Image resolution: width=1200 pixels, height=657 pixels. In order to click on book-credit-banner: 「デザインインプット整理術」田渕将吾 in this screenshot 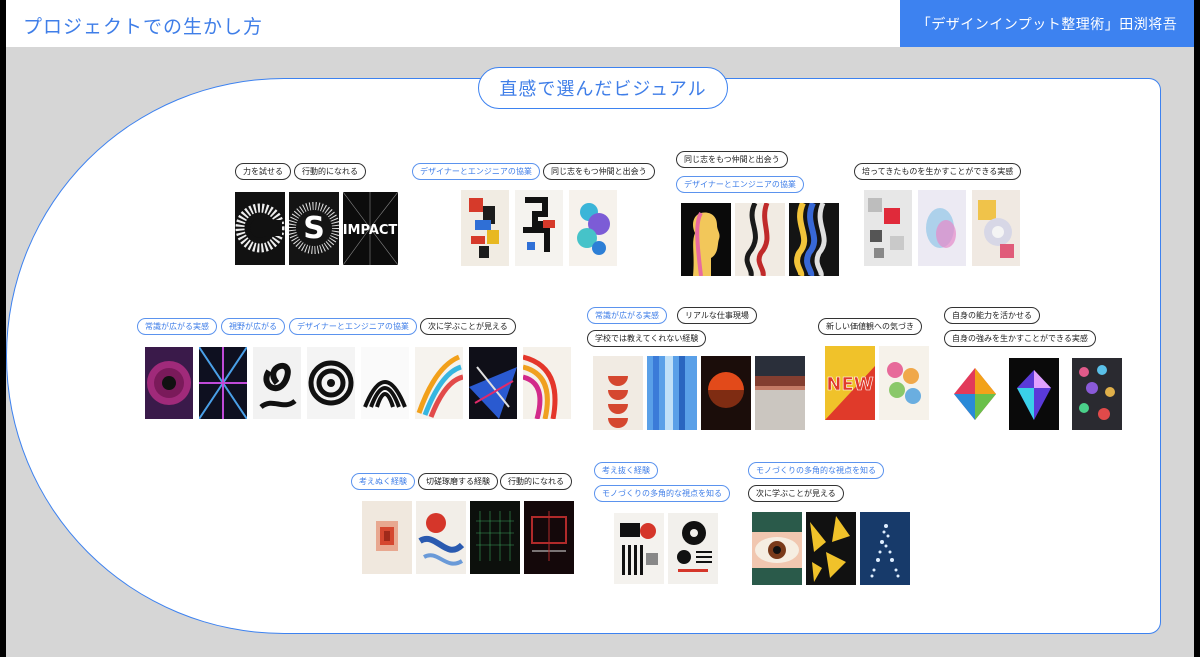, I will do `click(1047, 23)`.